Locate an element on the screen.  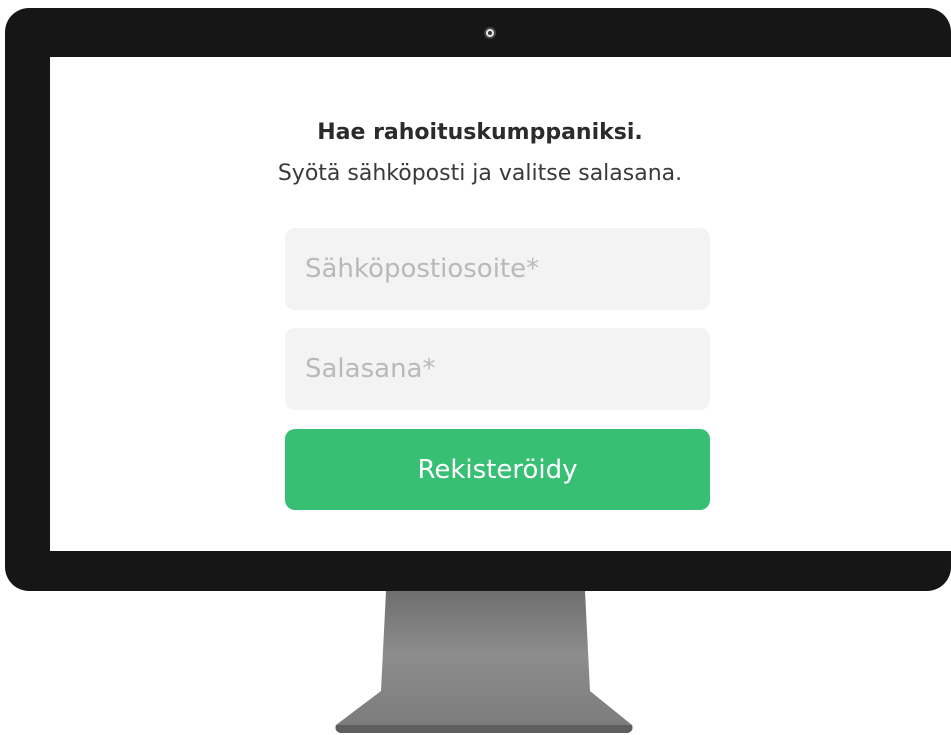
webcam-lens is located at coordinates (490, 33).